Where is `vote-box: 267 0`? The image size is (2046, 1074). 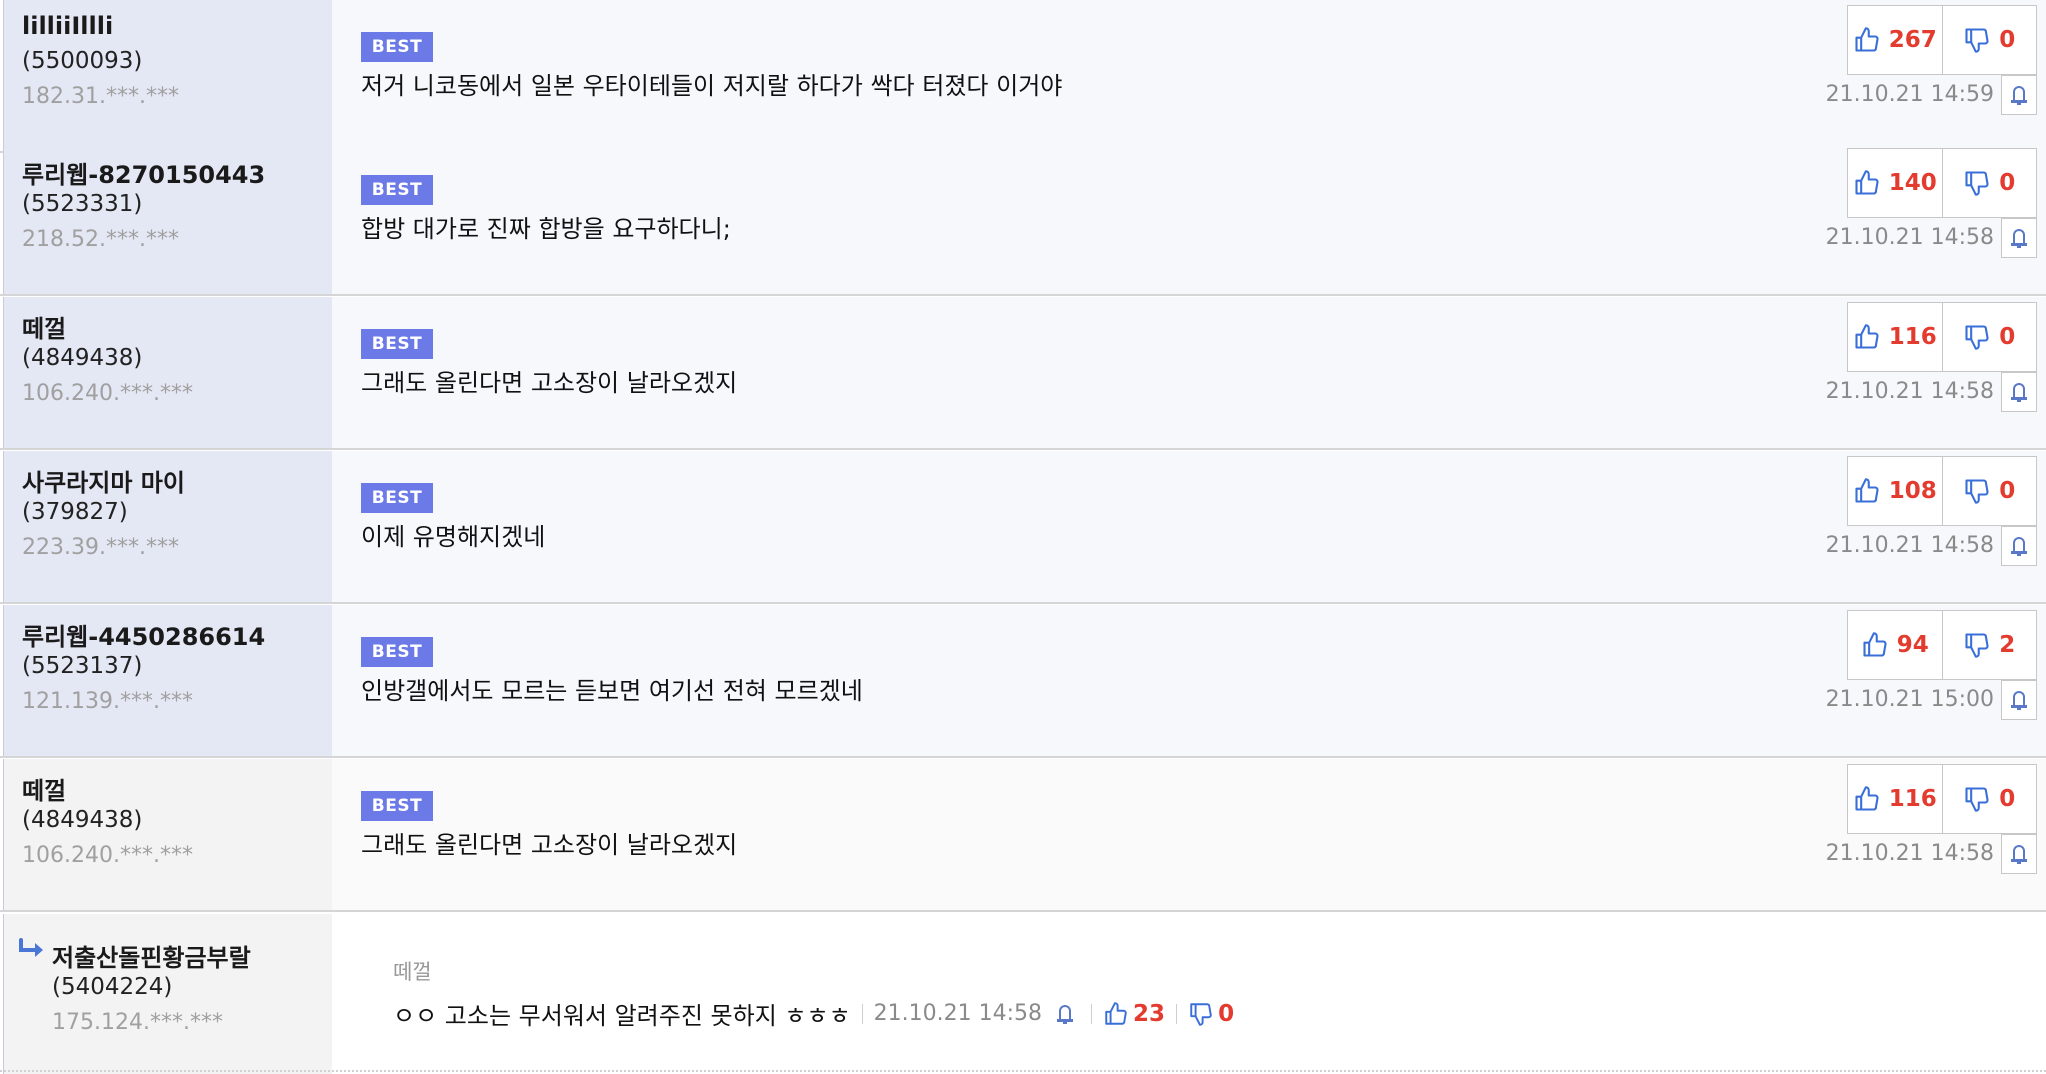
vote-box: 267 0 is located at coordinates (1942, 40).